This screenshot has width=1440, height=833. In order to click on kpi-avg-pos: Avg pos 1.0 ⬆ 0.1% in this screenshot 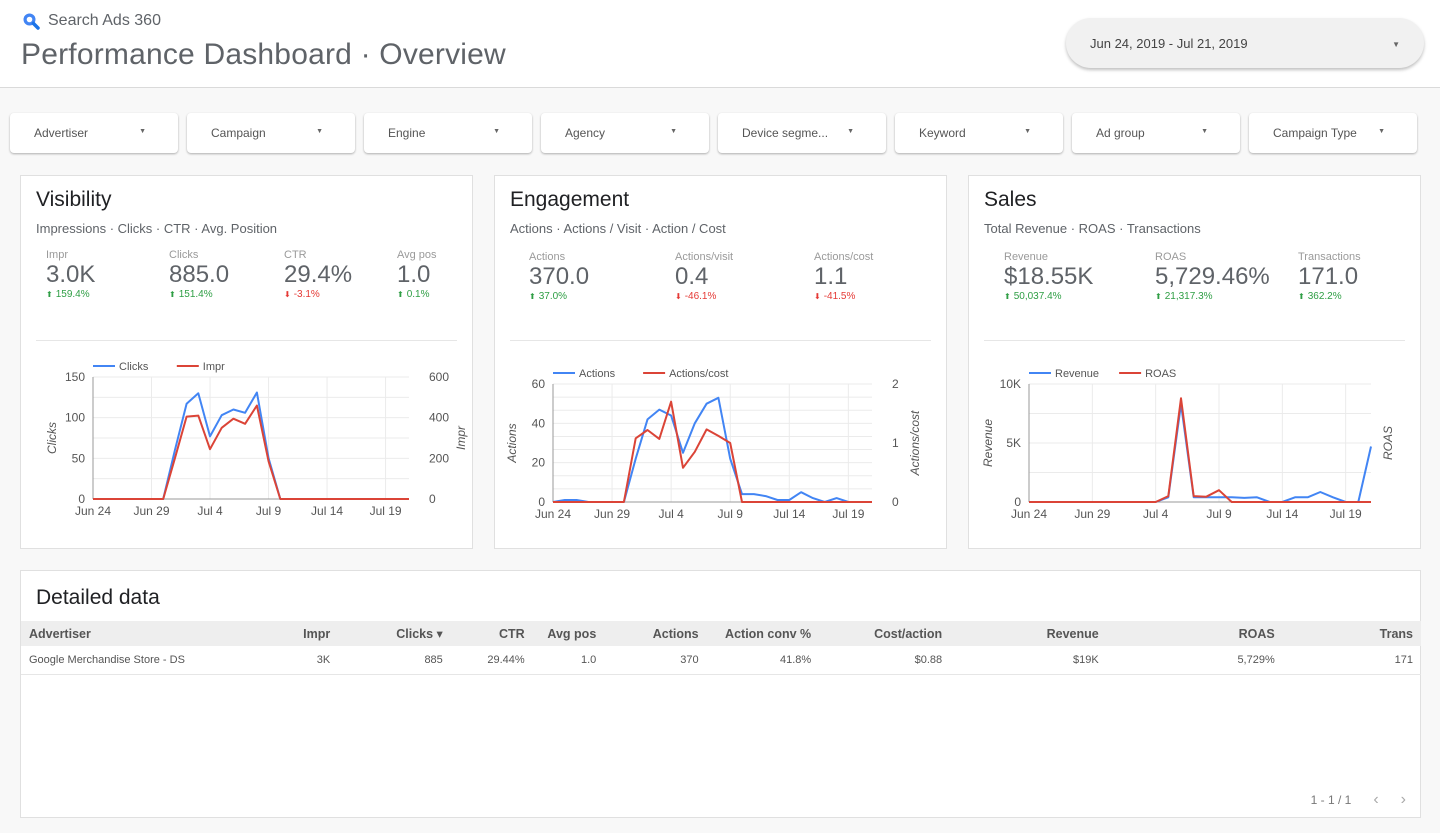, I will do `click(417, 274)`.